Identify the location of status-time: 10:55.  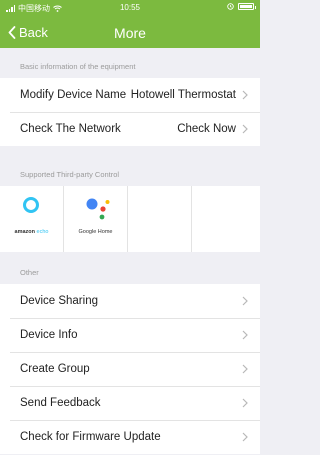
(130, 7).